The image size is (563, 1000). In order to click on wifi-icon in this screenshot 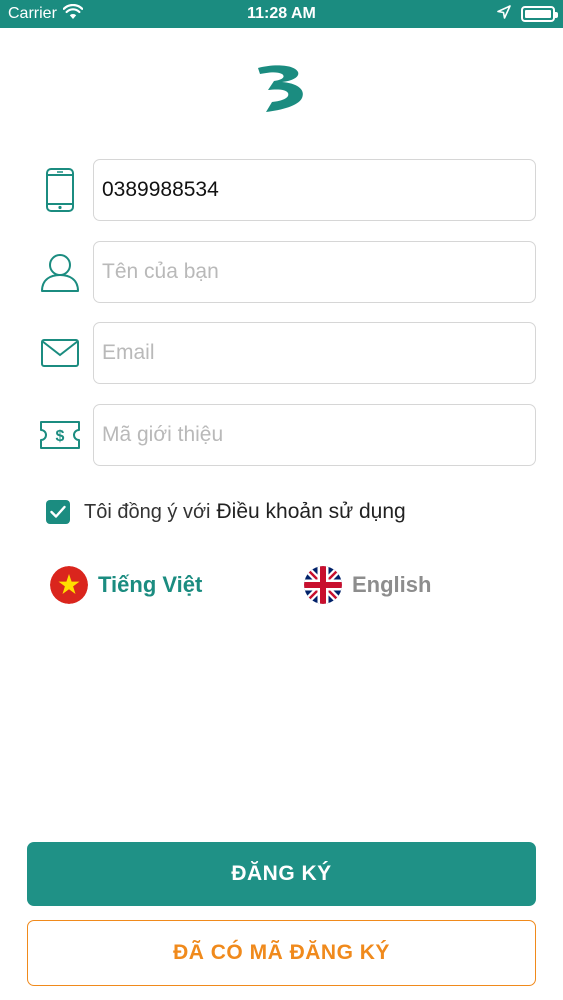, I will do `click(73, 14)`.